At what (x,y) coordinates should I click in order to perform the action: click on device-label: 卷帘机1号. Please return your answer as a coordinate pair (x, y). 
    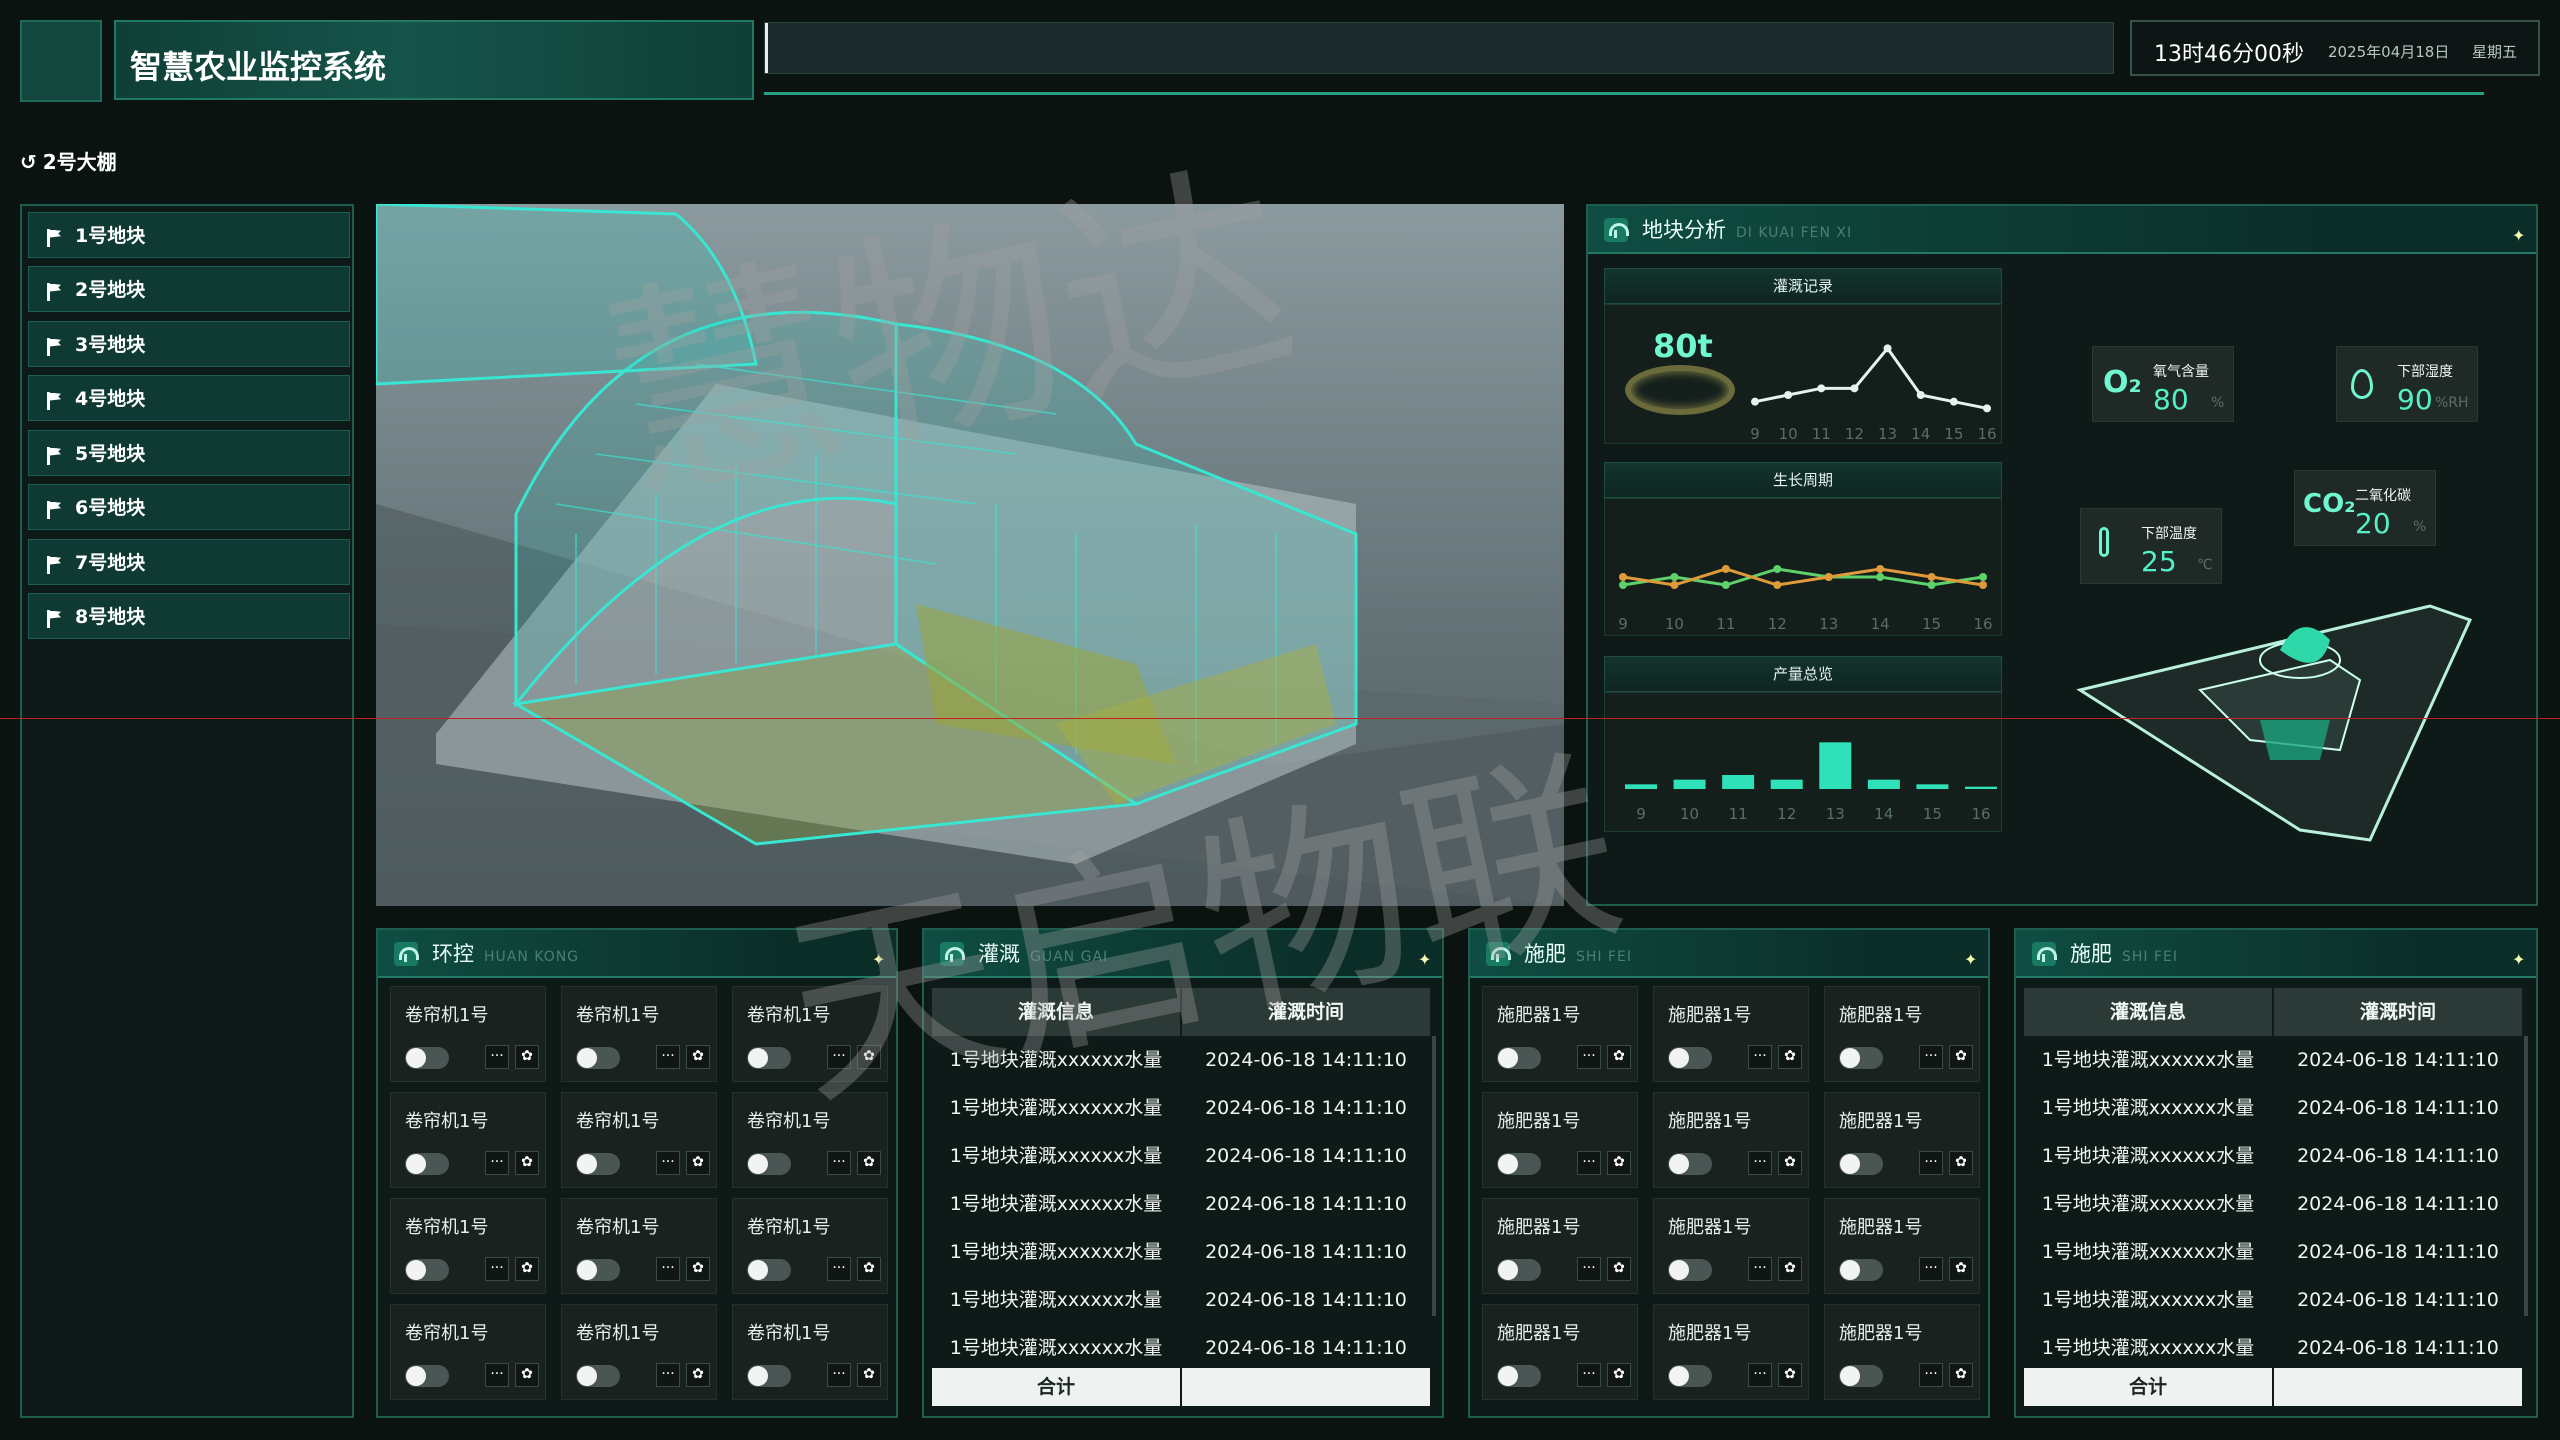
    Looking at the image, I should click on (618, 1015).